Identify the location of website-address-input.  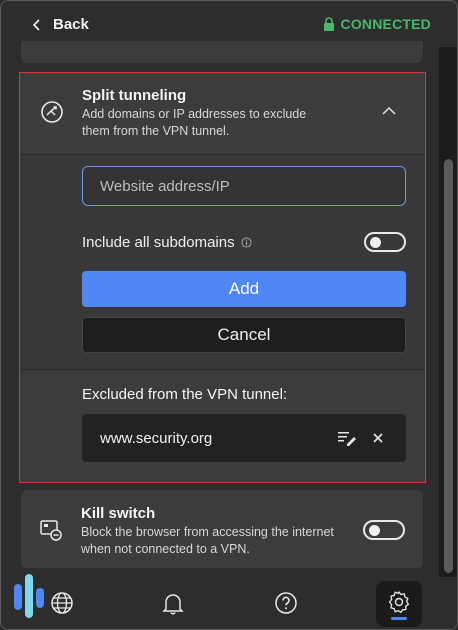
(244, 186).